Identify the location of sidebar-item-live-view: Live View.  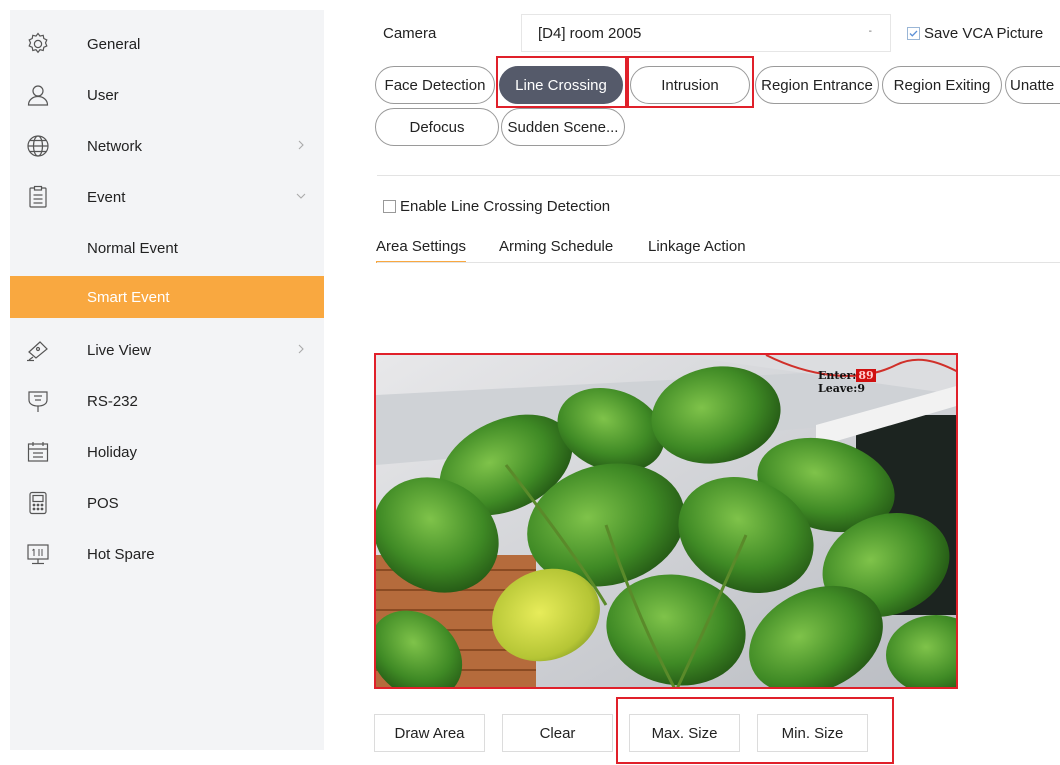
(167, 350).